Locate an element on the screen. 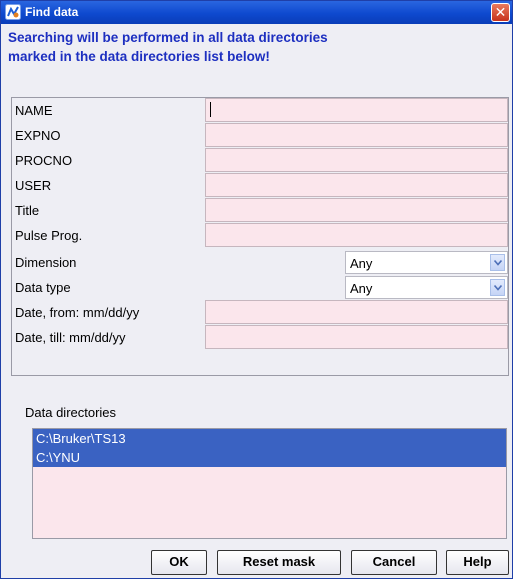 Image resolution: width=513 pixels, height=579 pixels. list-item: C:\Bruker\TS13 is located at coordinates (269, 438).